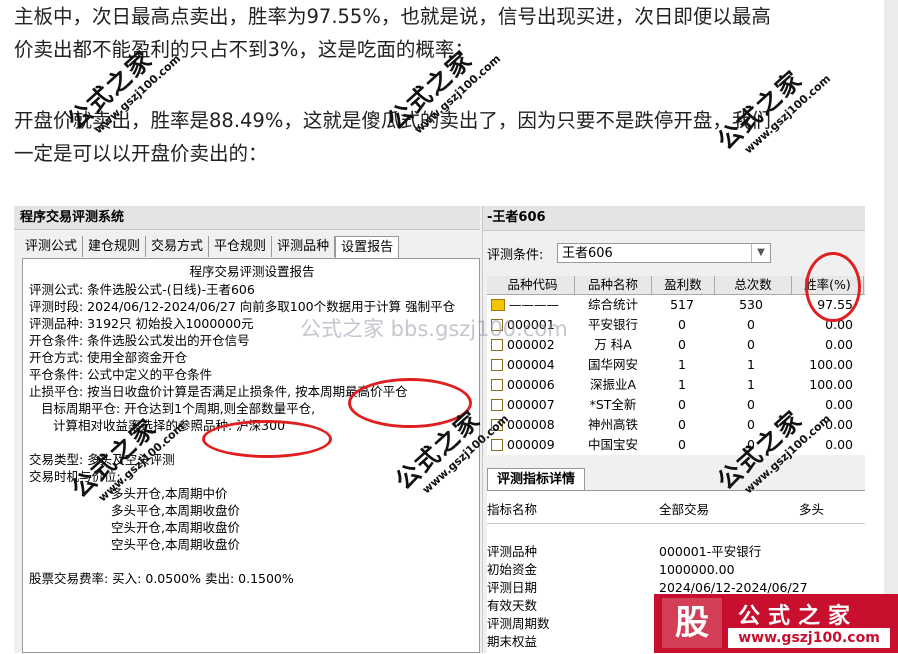  I want to click on summary-icon, so click(498, 305).